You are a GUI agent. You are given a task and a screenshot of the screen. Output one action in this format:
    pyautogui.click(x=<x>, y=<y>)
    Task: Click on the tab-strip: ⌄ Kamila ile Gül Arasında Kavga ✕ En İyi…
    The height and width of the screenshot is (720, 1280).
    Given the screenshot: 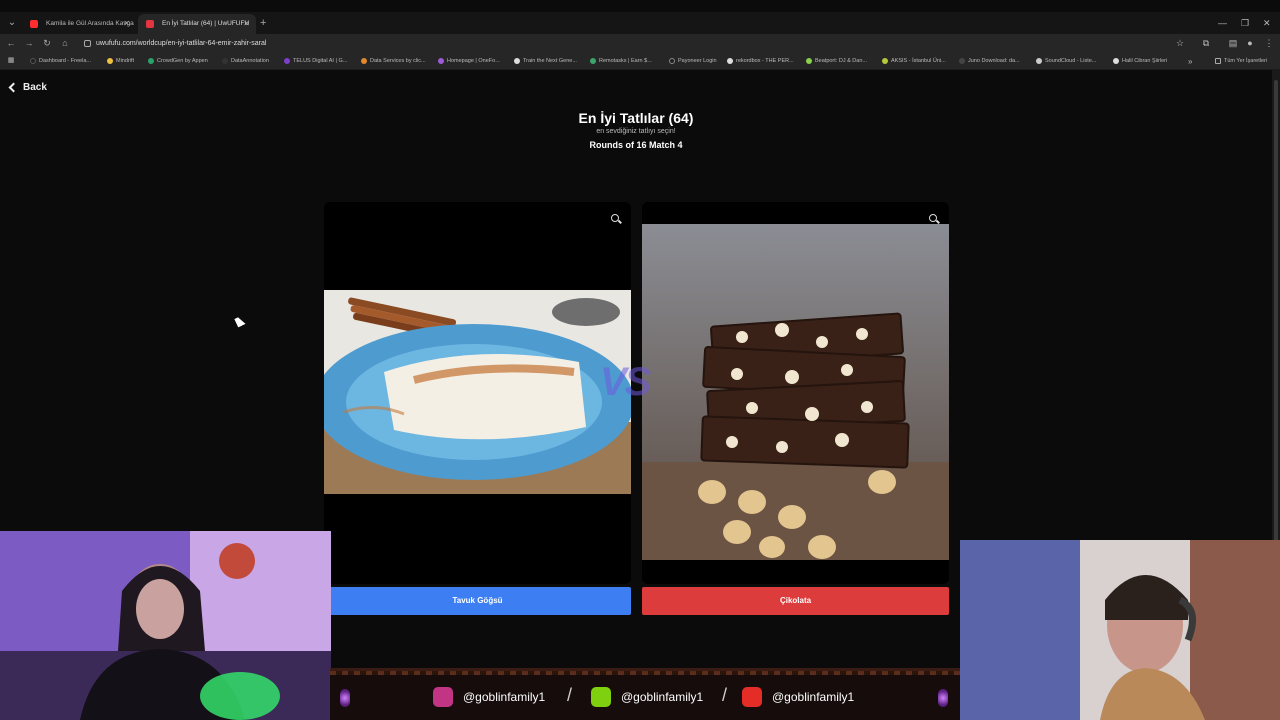 What is the action you would take?
    pyautogui.click(x=640, y=23)
    